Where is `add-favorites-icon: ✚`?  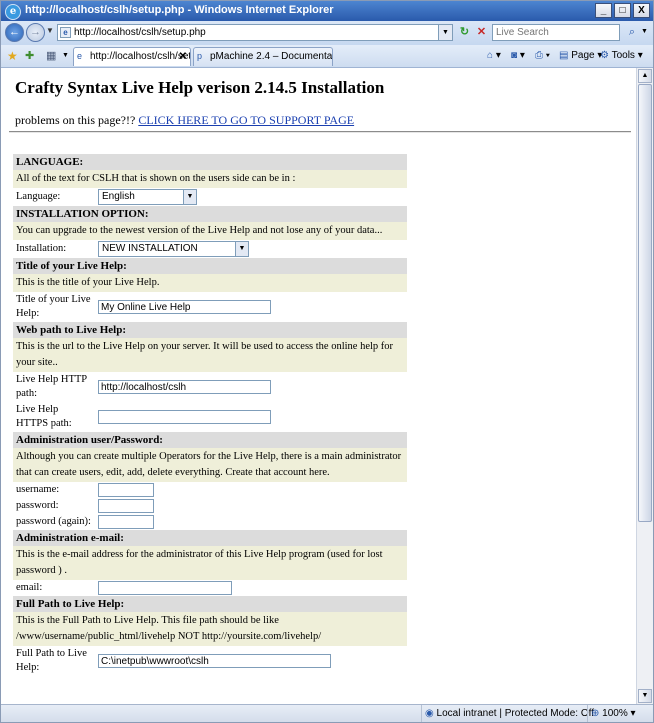 add-favorites-icon: ✚ is located at coordinates (29, 55).